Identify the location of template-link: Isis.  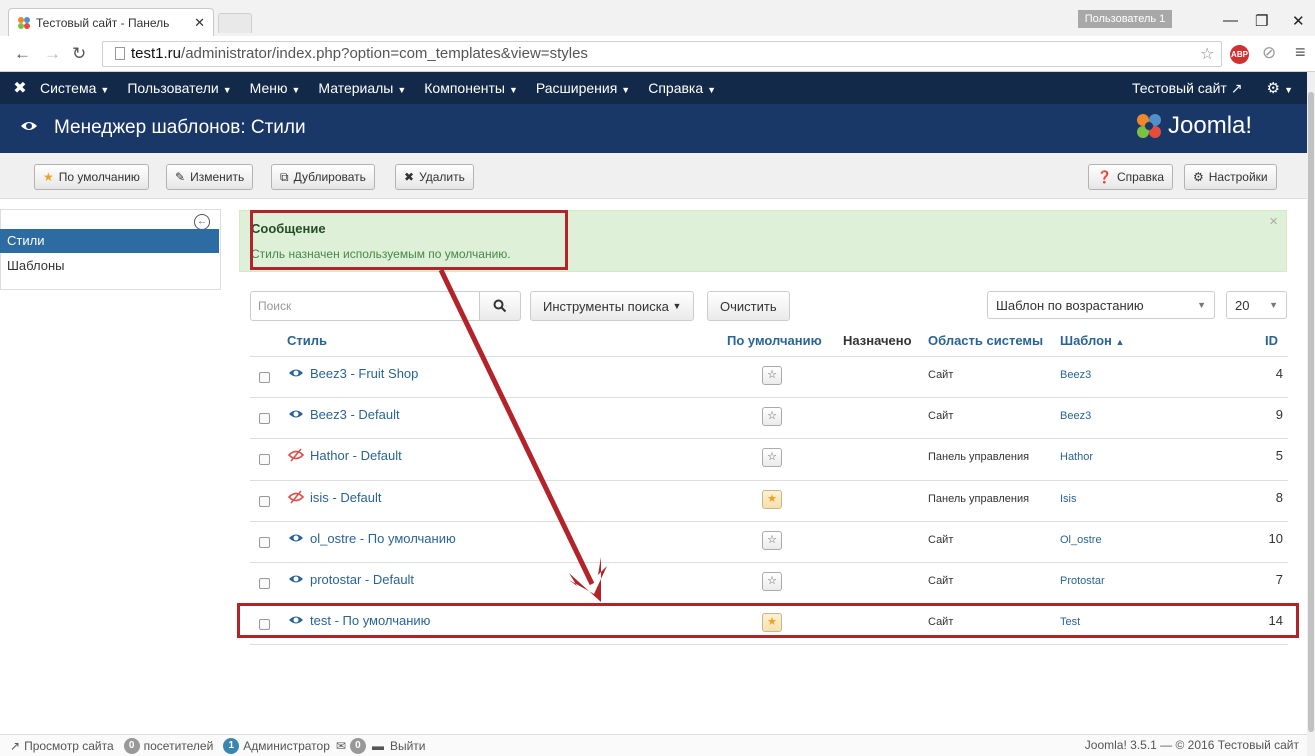
(1068, 499).